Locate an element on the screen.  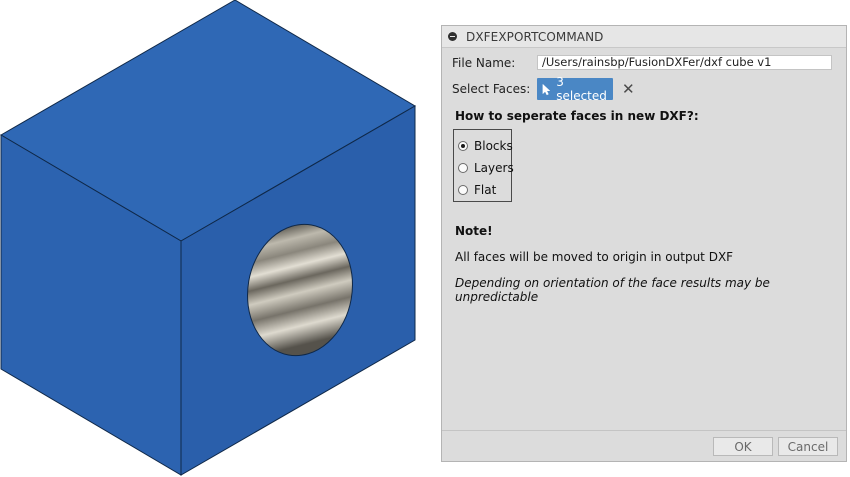
file-name-label: File Name: is located at coordinates (484, 62).